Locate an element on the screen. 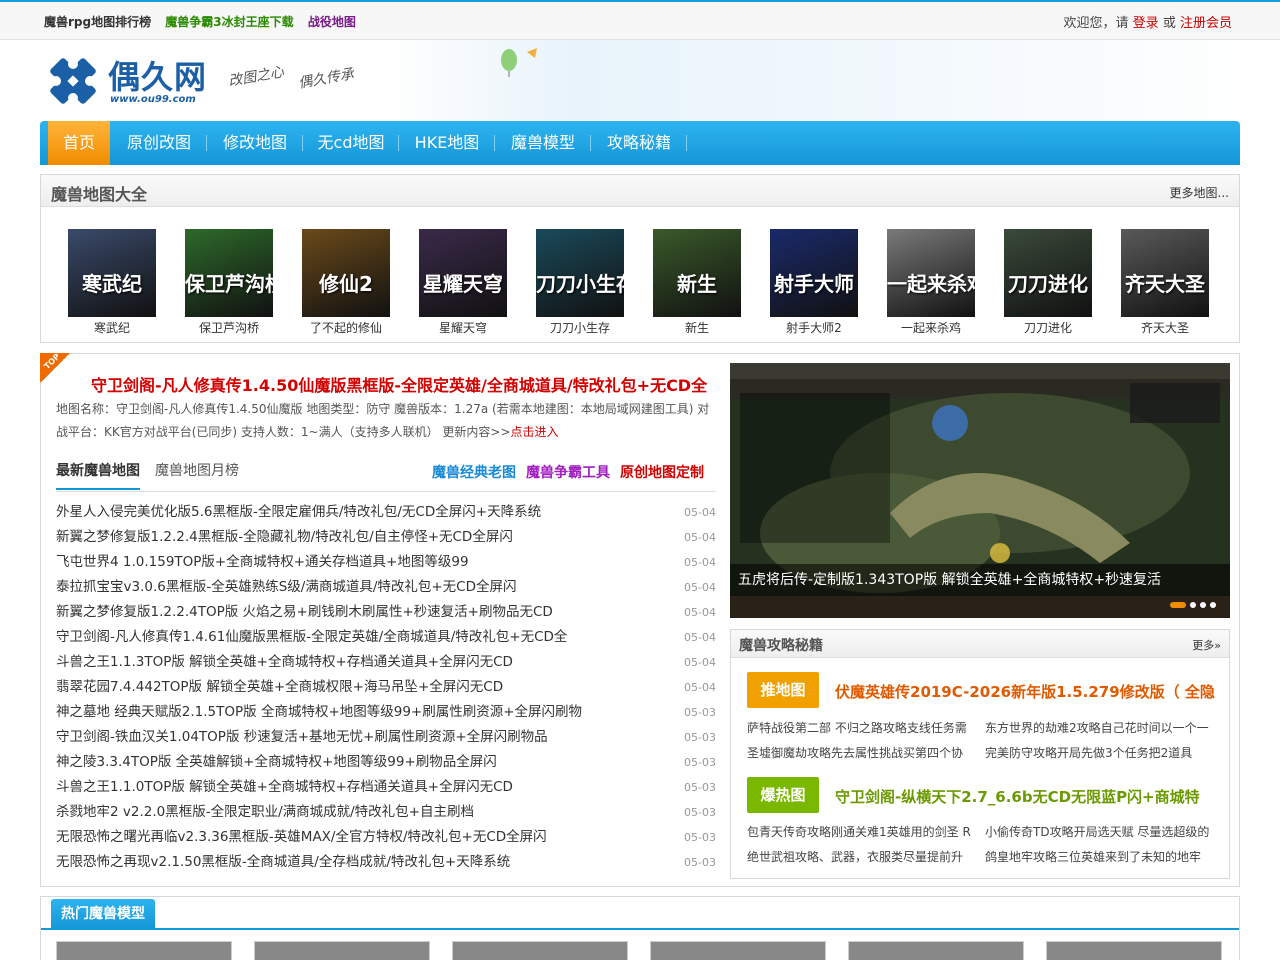 The width and height of the screenshot is (1280, 960). list-item-title: 无限恐怖之再现v2.1.50黑框版-全商城道具/全存档成就/特改礼包+天降系统 is located at coordinates (283, 862).